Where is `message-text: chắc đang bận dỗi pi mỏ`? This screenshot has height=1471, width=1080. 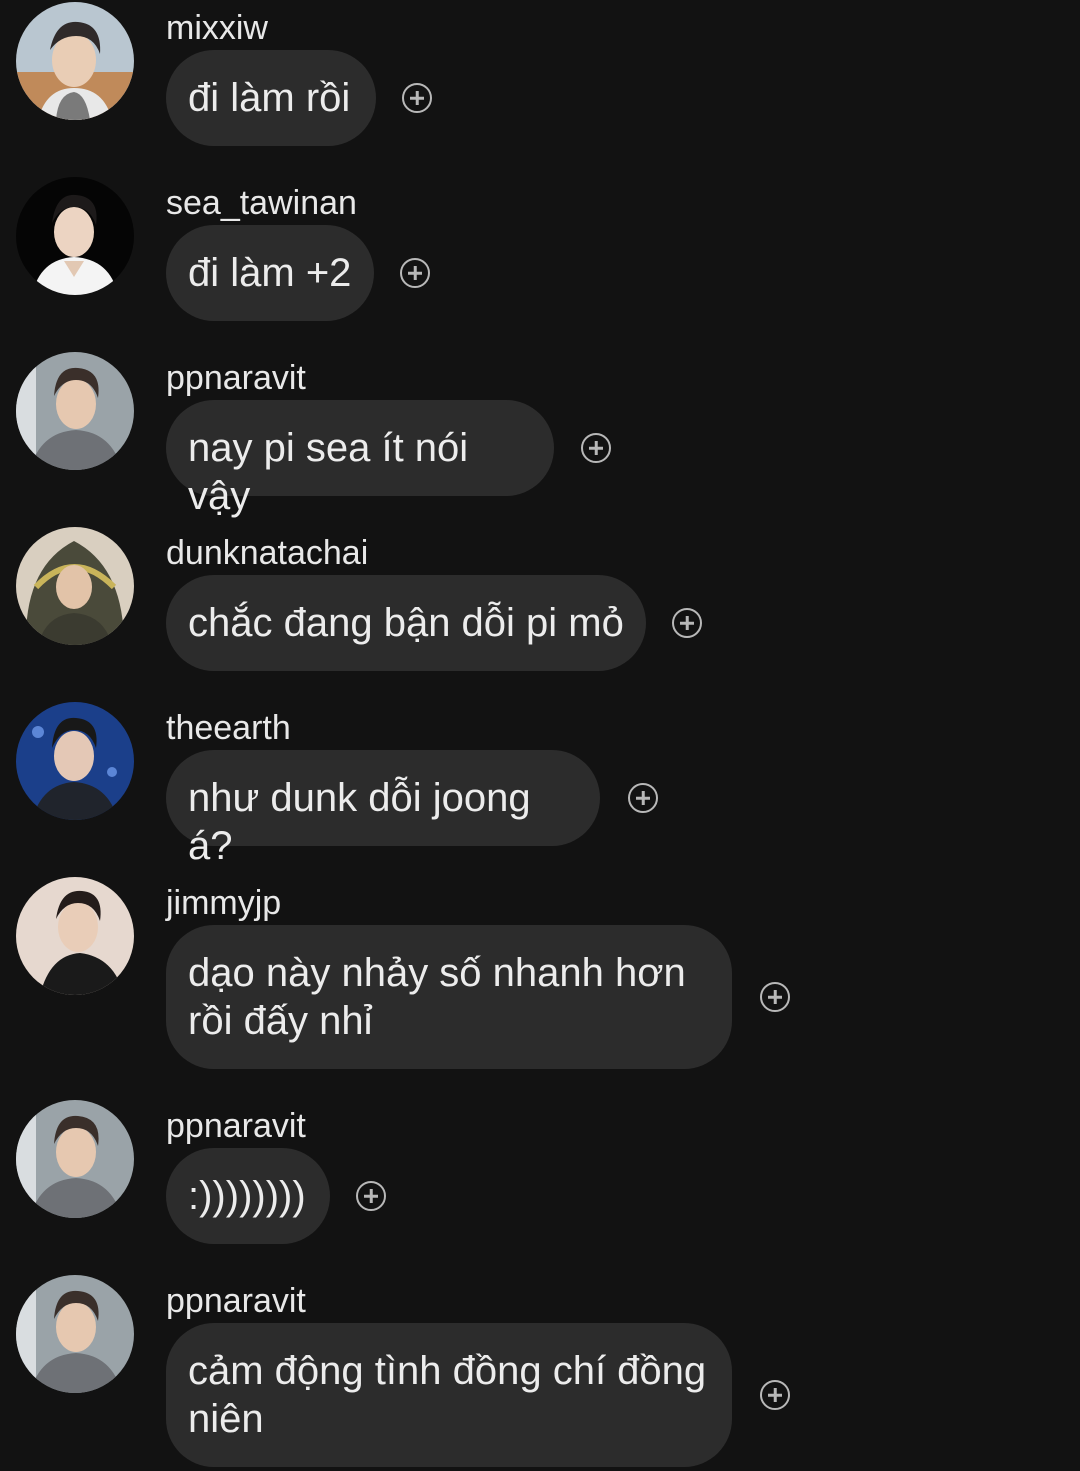 message-text: chắc đang bận dỗi pi mỏ is located at coordinates (406, 623).